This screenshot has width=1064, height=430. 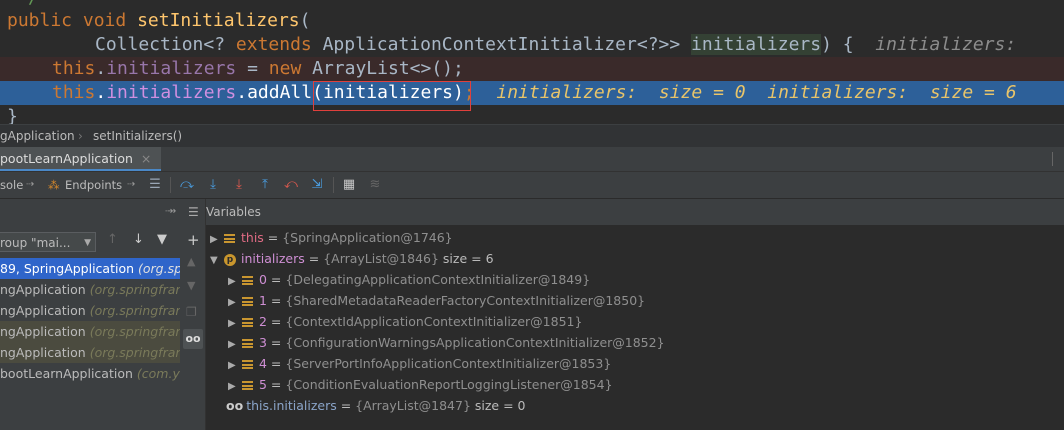 What do you see at coordinates (263, 384) in the screenshot?
I see `item-index: 5` at bounding box center [263, 384].